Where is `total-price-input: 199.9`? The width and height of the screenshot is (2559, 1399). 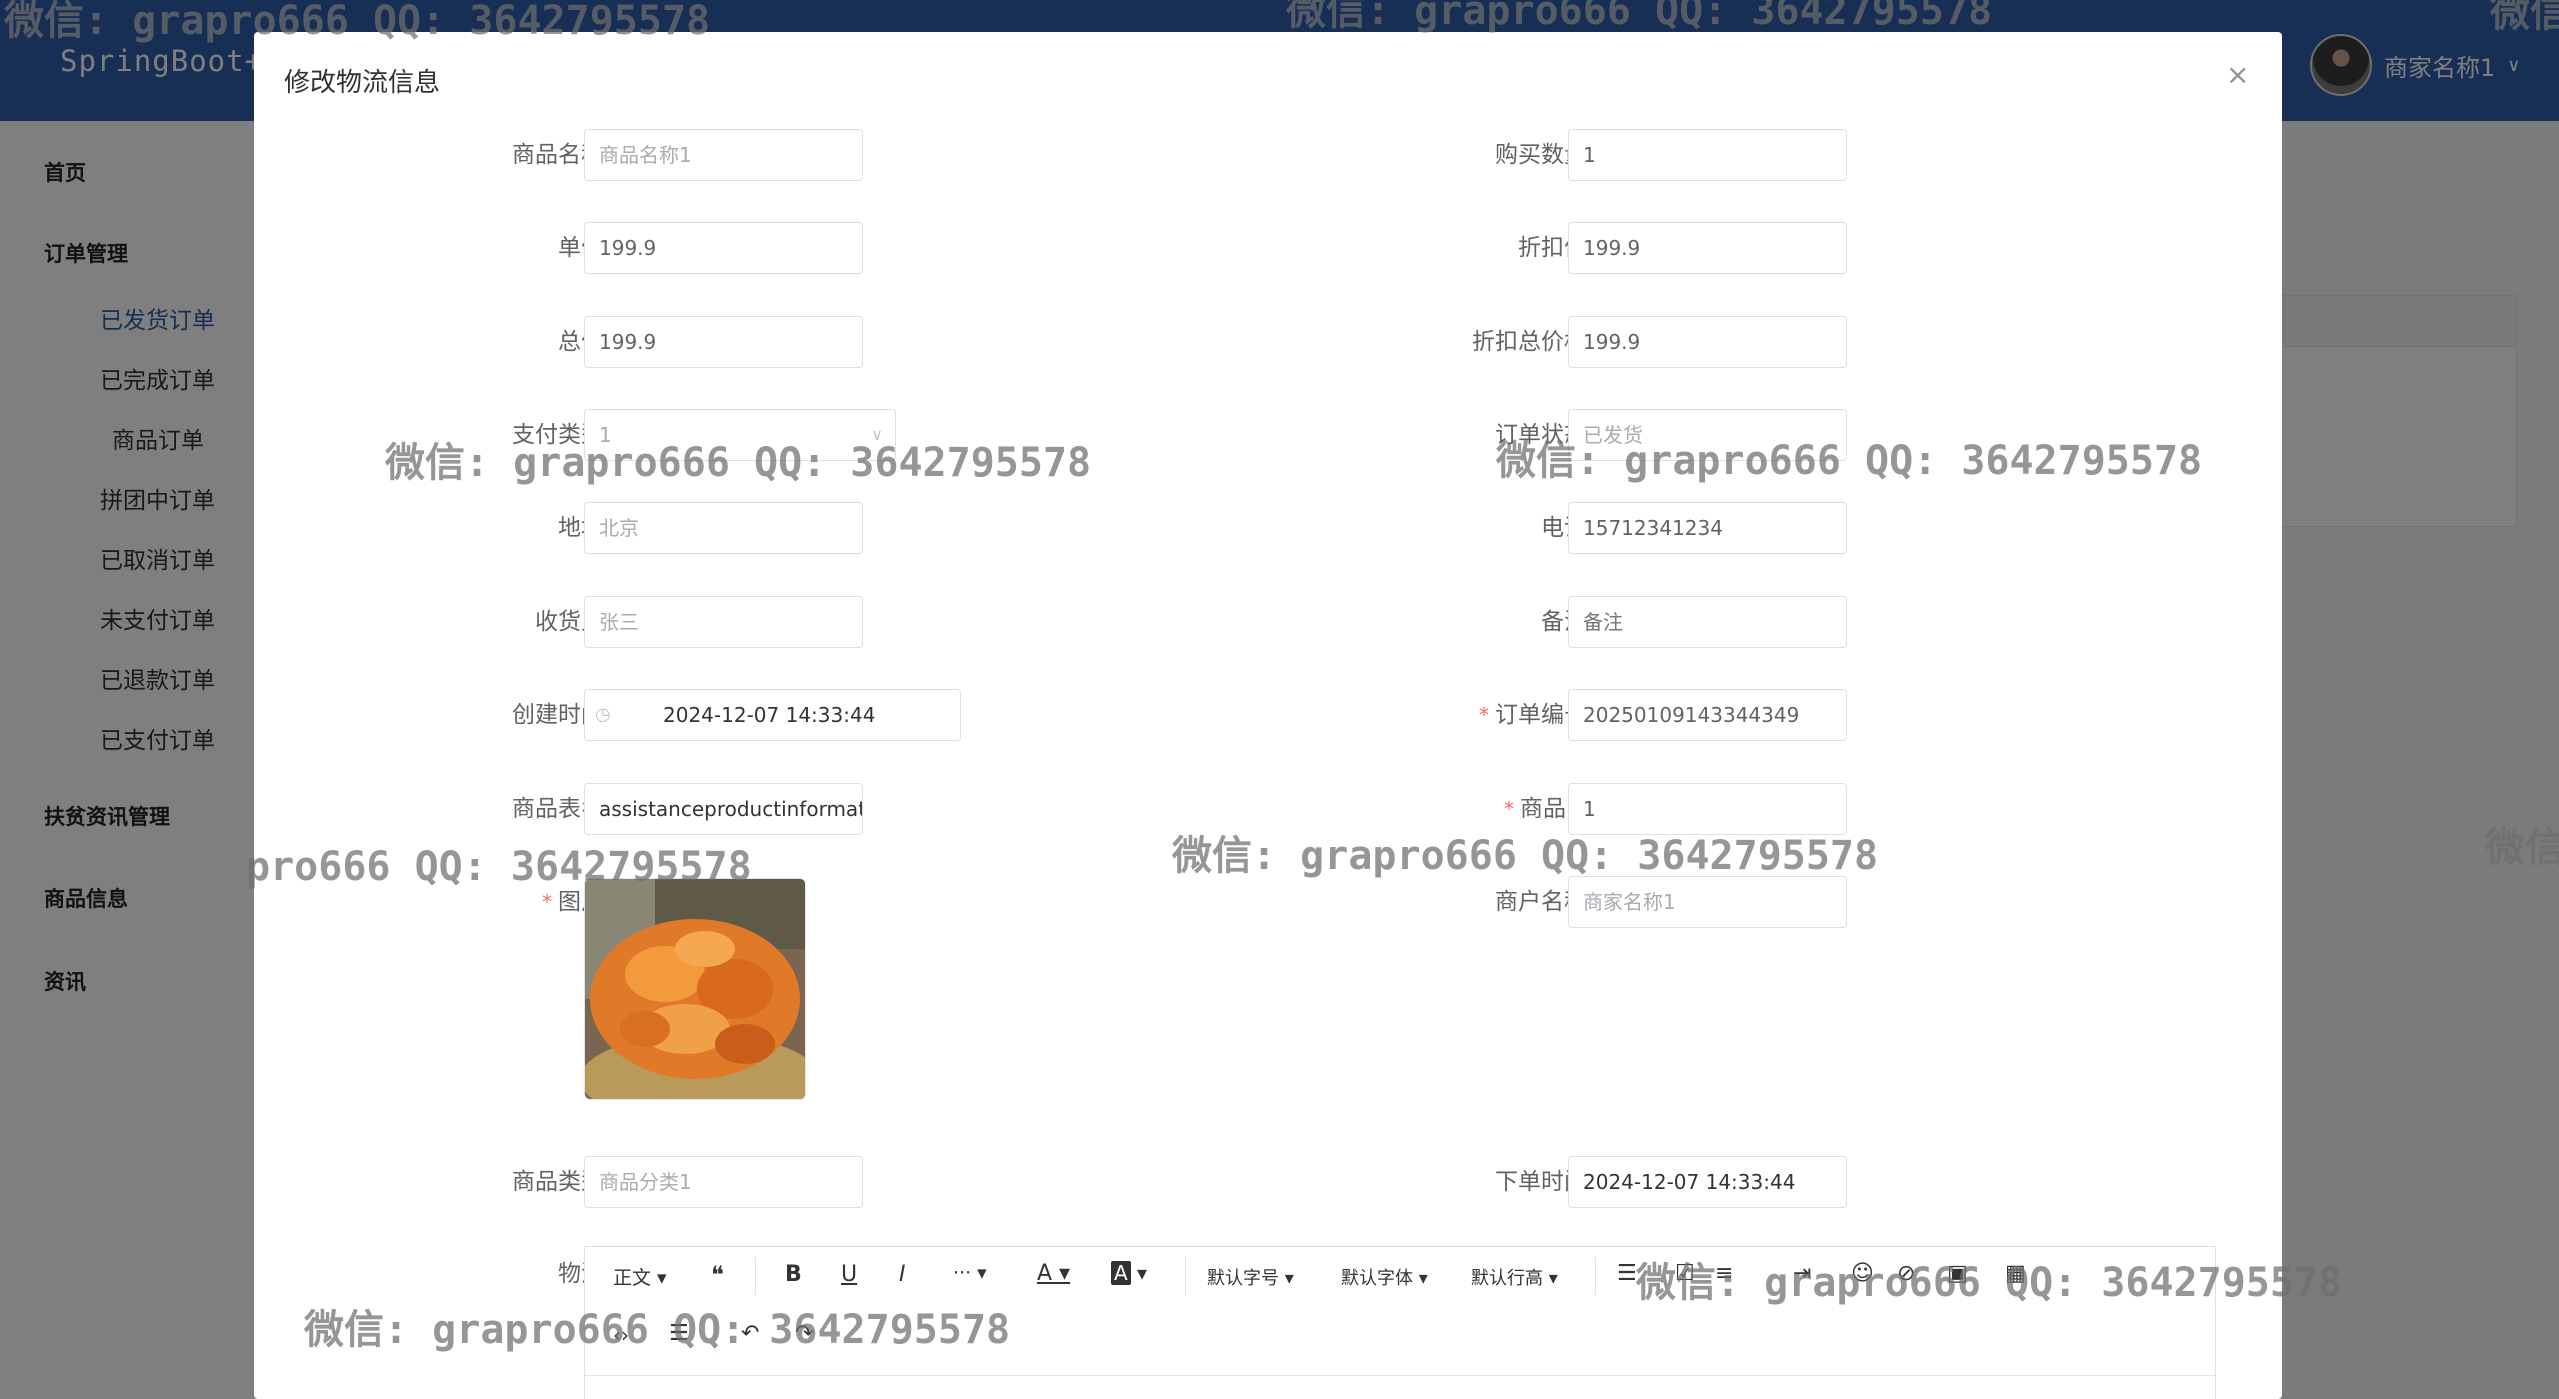 total-price-input: 199.9 is located at coordinates (723, 342).